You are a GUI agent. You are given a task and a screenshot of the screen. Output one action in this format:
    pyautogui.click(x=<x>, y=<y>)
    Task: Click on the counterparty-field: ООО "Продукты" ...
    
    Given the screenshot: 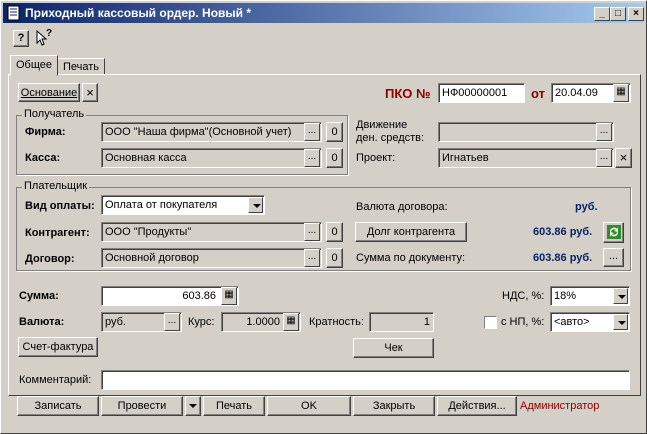 What is the action you would take?
    pyautogui.click(x=211, y=232)
    